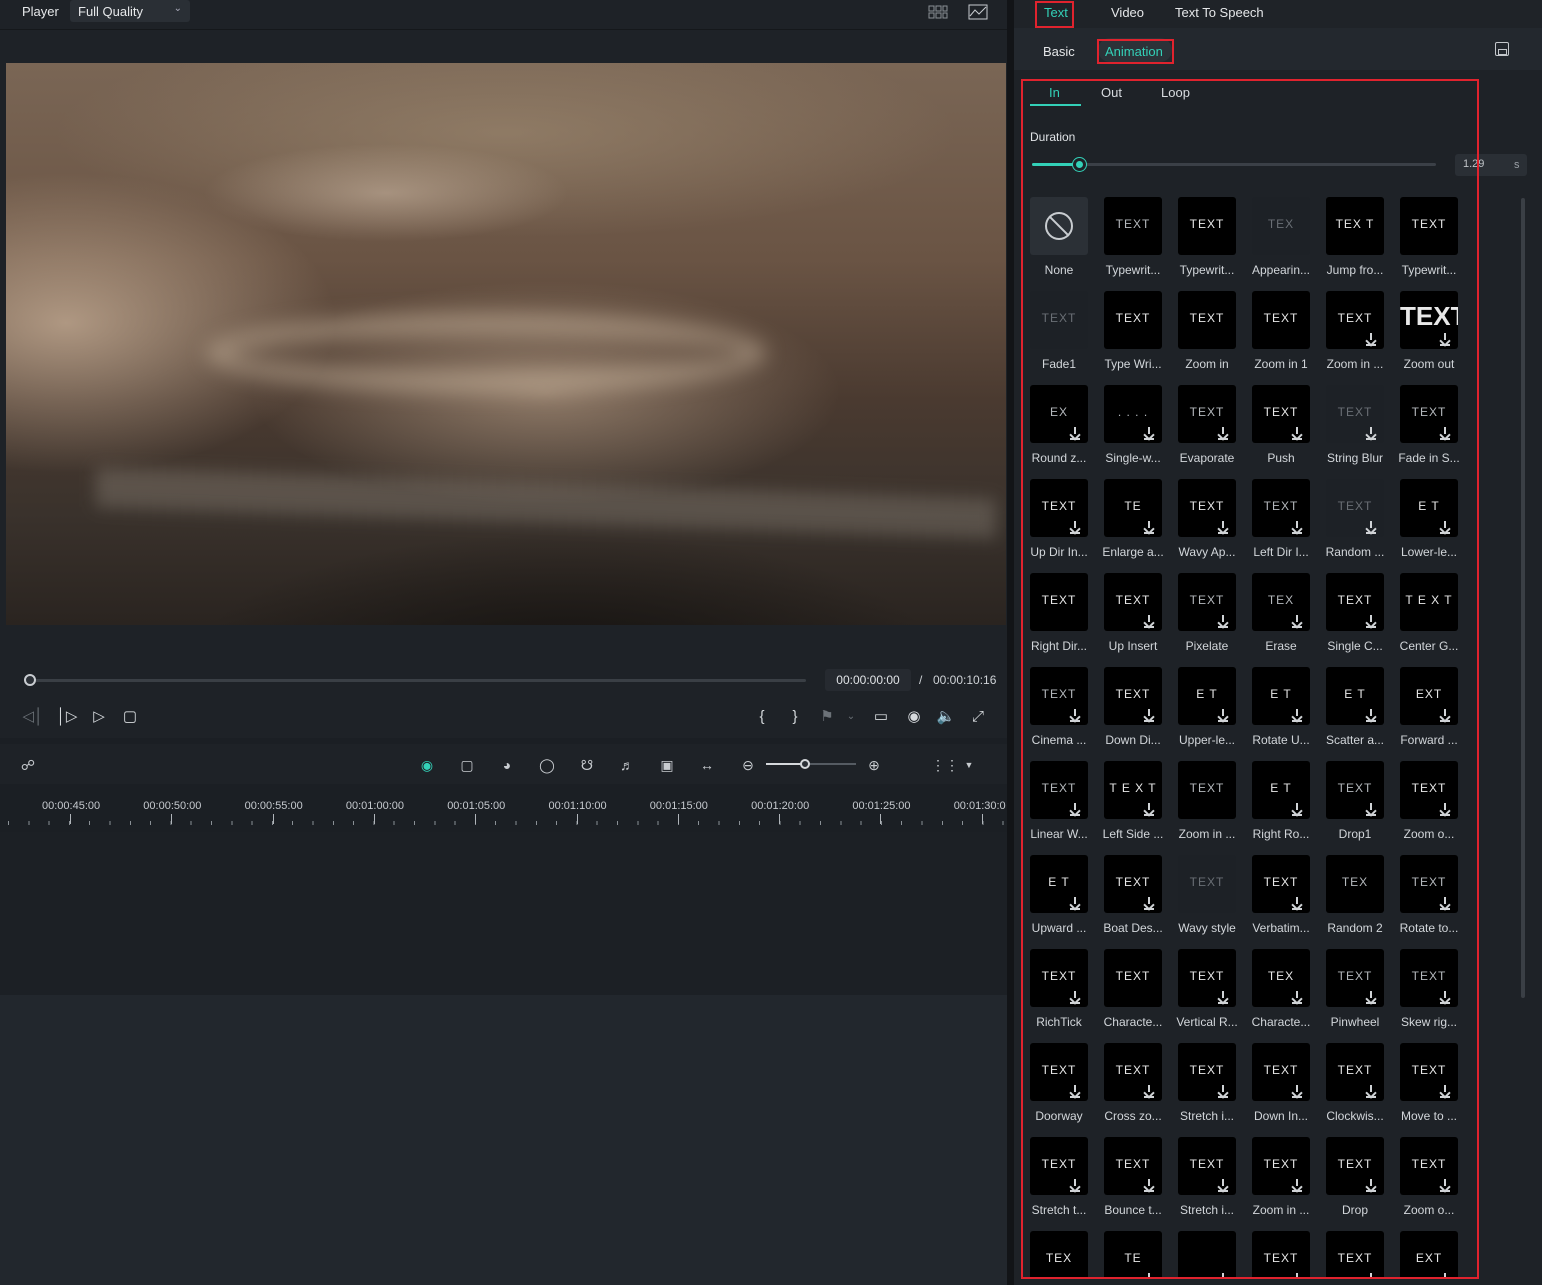 The image size is (1542, 1285). What do you see at coordinates (547, 765) in the screenshot?
I see `shield-icon: ◯` at bounding box center [547, 765].